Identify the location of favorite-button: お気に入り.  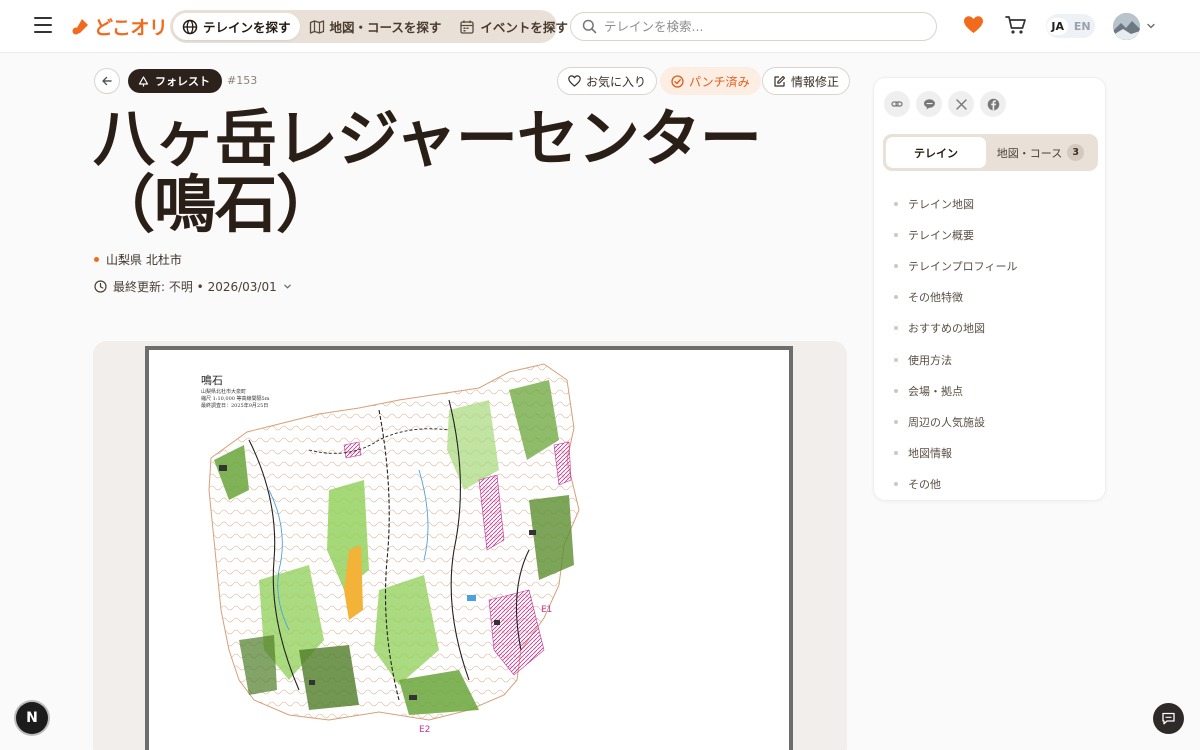
(607, 81).